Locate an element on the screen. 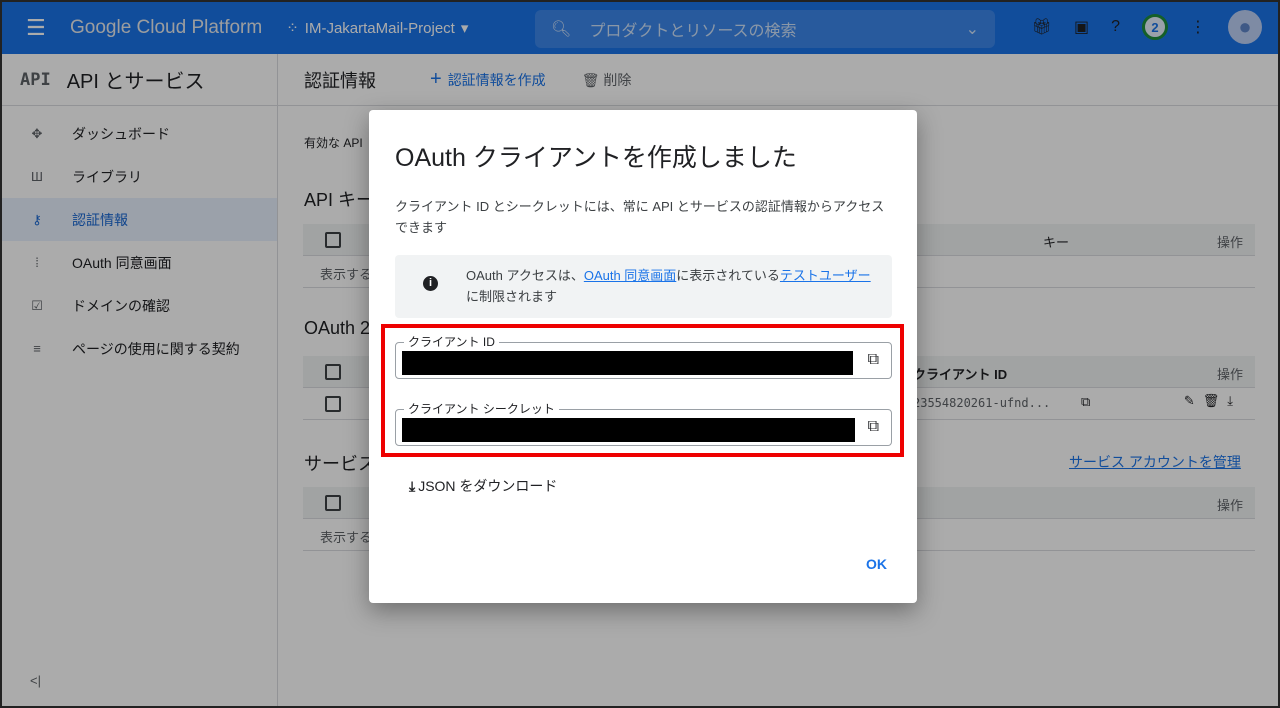 Image resolution: width=1280 pixels, height=708 pixels. client-secret-field: クライアント シークレット ⧉ is located at coordinates (643, 423).